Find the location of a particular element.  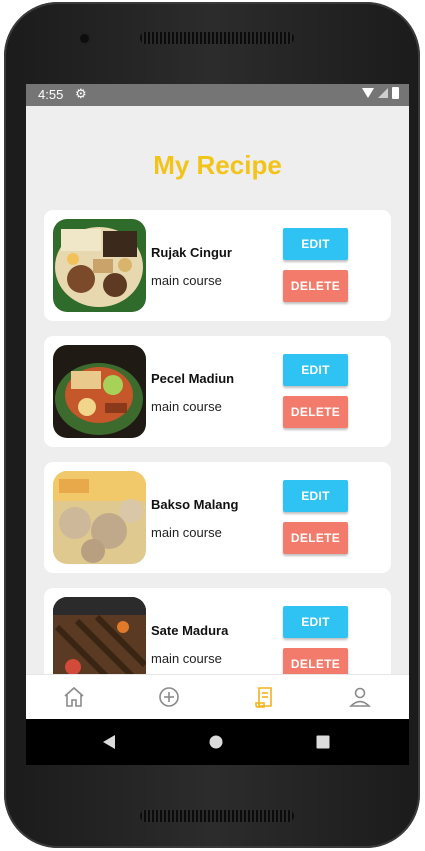

earpiece-speaker is located at coordinates (217, 38).